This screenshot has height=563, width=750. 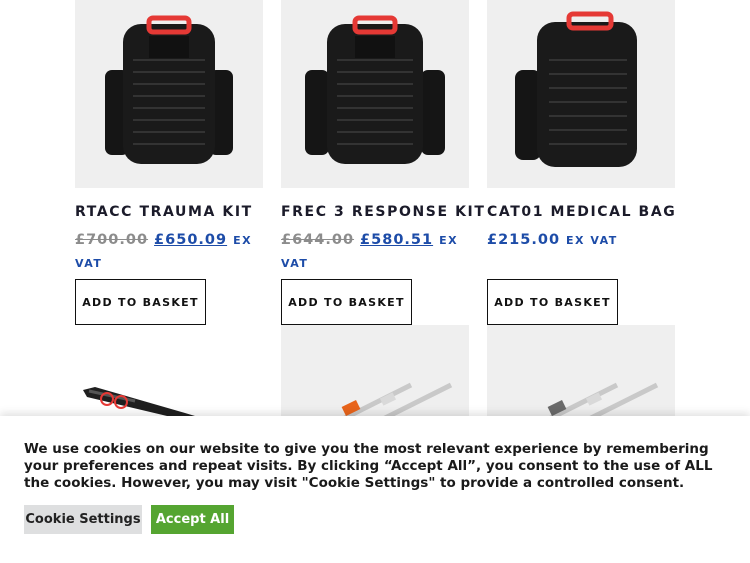 What do you see at coordinates (581, 212) in the screenshot?
I see `product-name: CAT01 MEDICAL BAG` at bounding box center [581, 212].